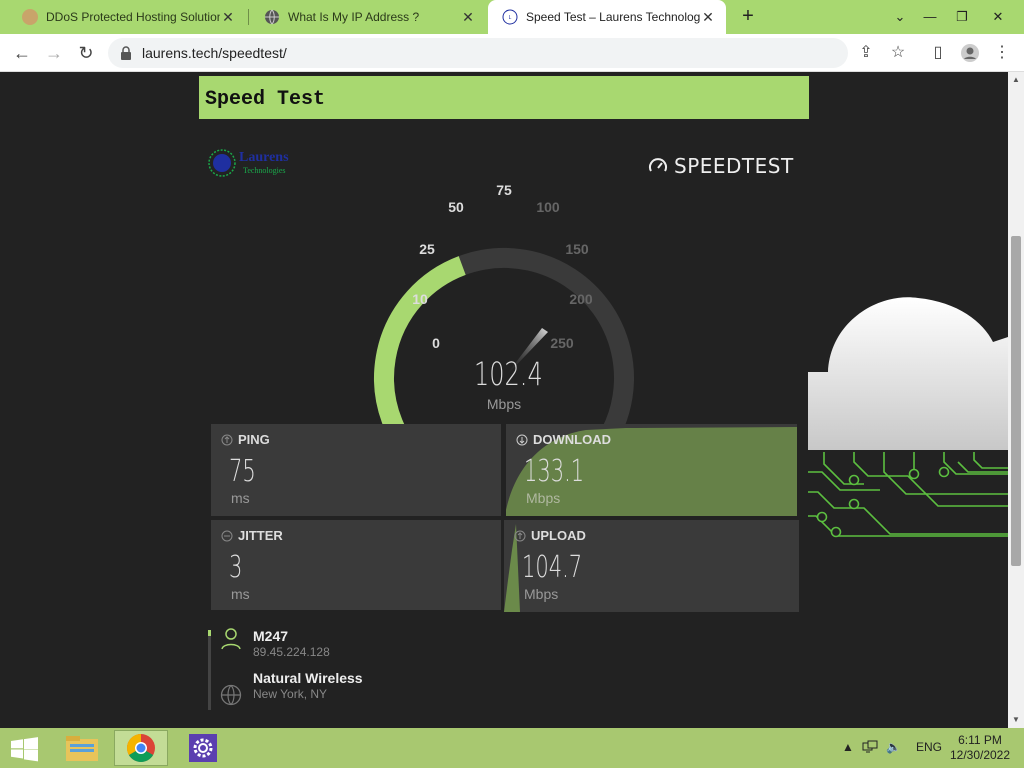  What do you see at coordinates (938, 53) in the screenshot?
I see `side-panel-icon: ▯` at bounding box center [938, 53].